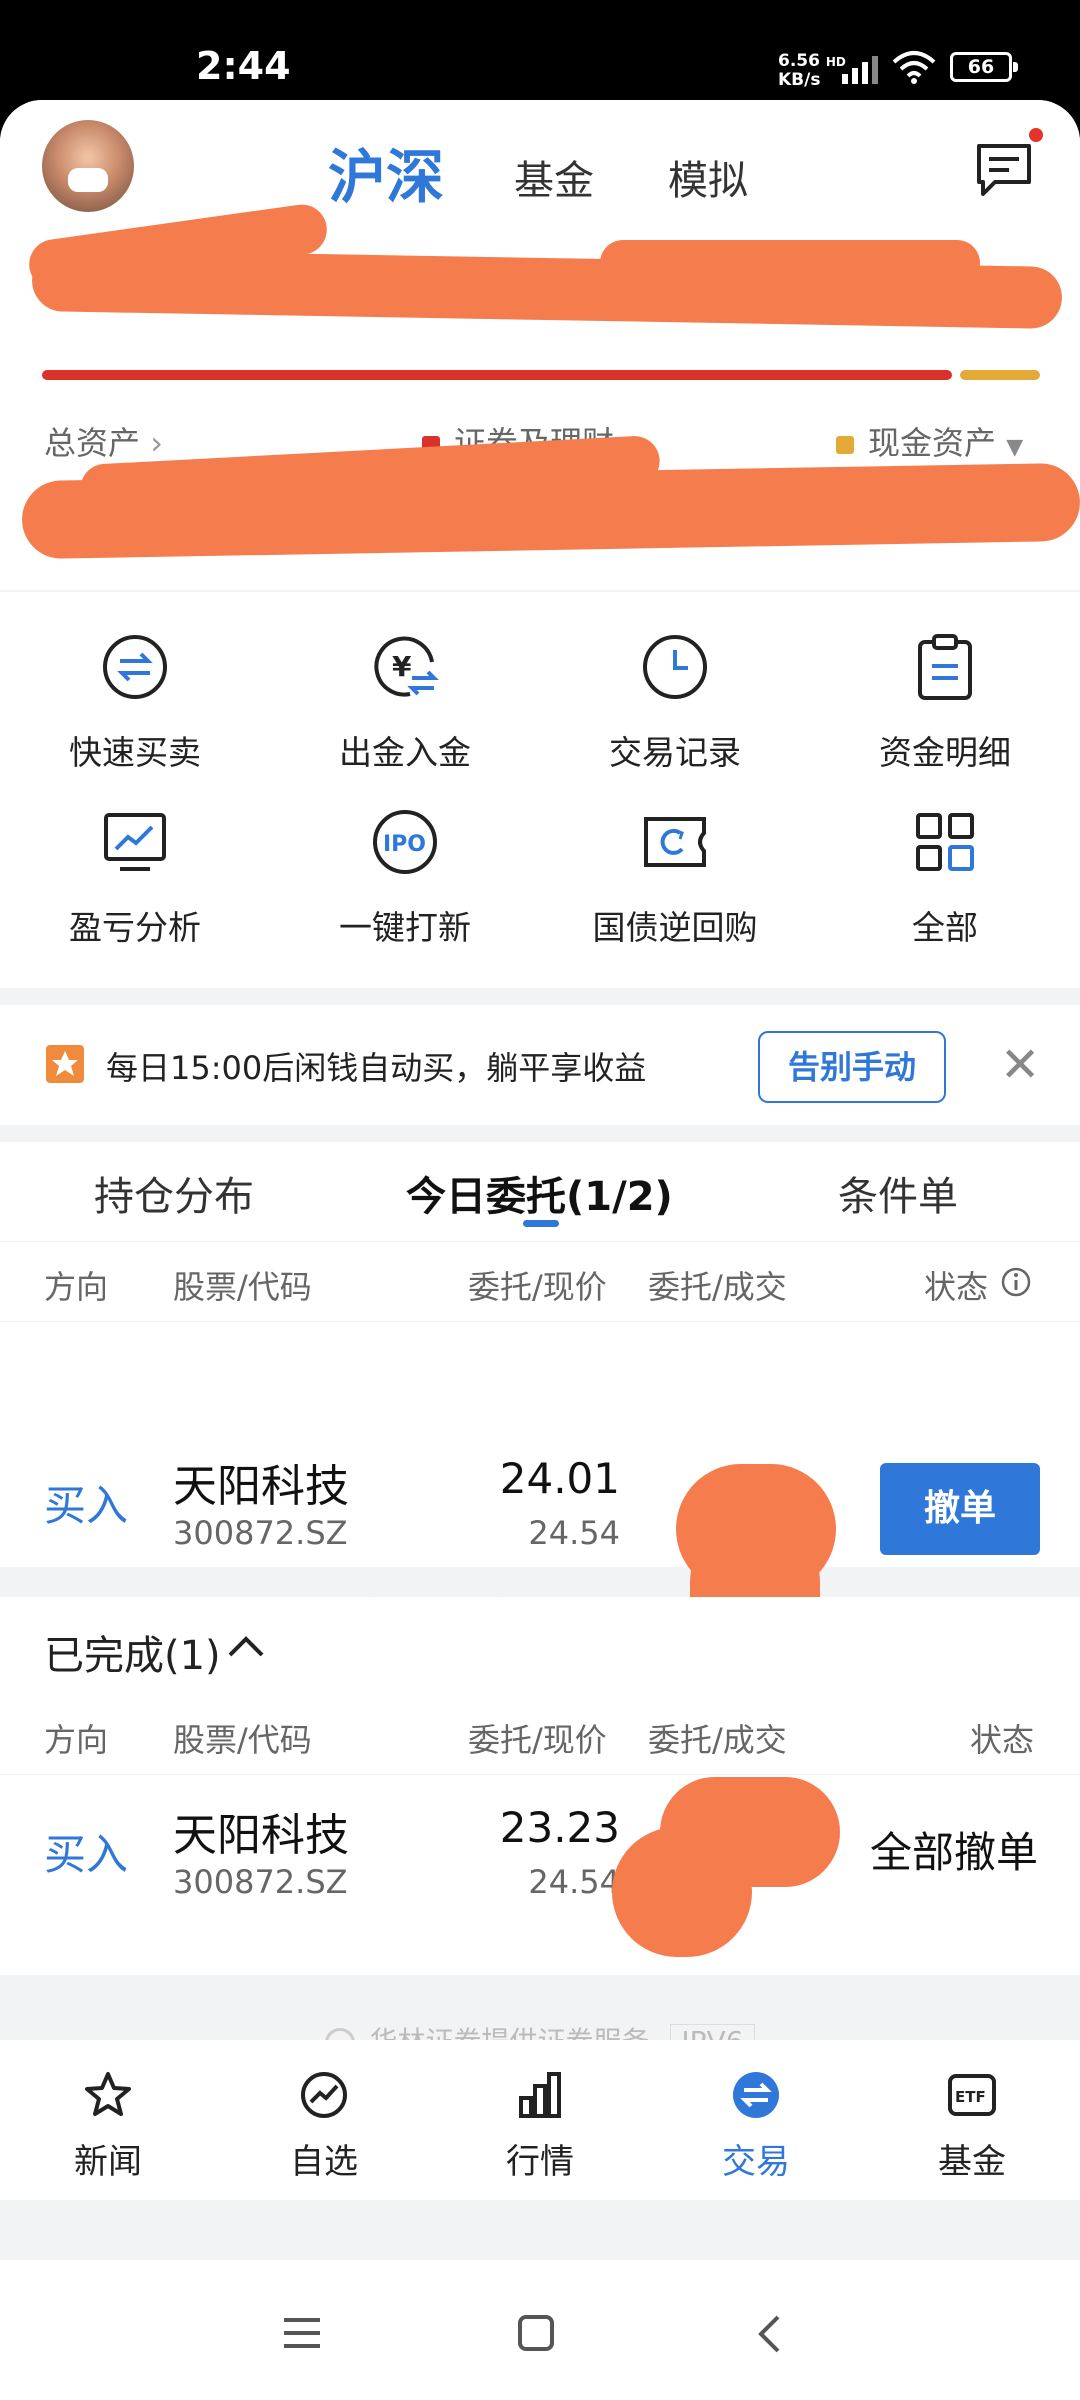  I want to click on market-tabs: 沪深 基金 模拟, so click(540, 170).